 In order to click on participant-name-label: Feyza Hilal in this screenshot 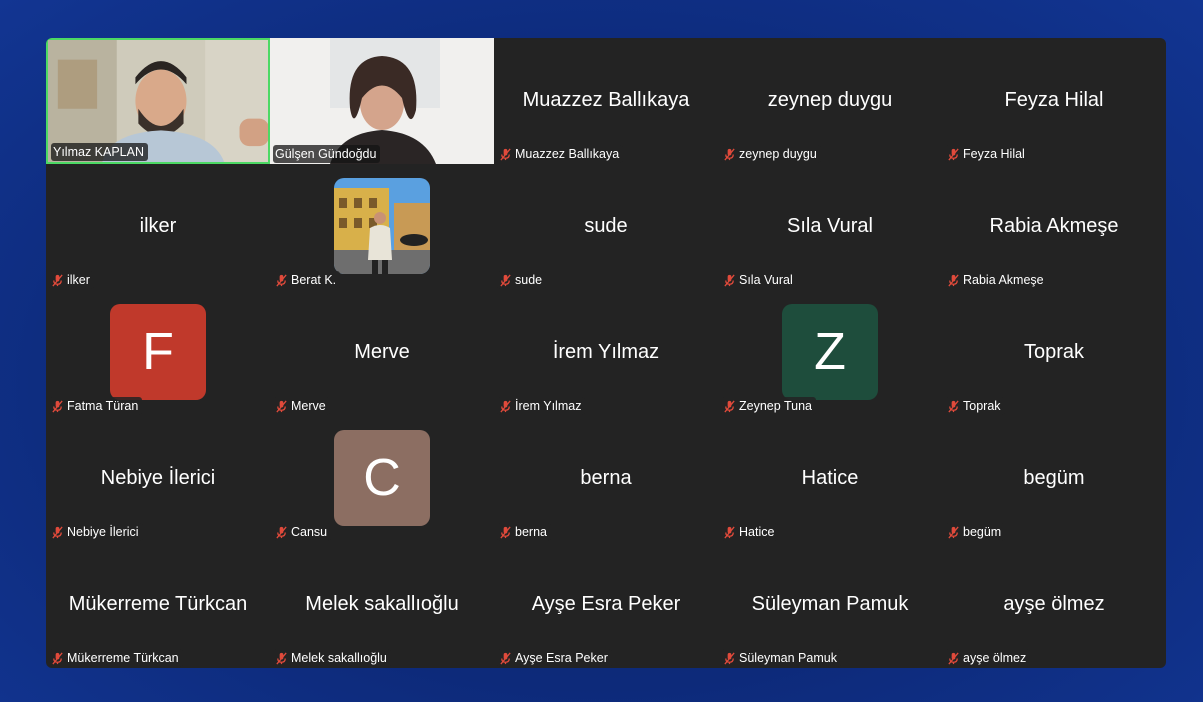, I will do `click(987, 154)`.